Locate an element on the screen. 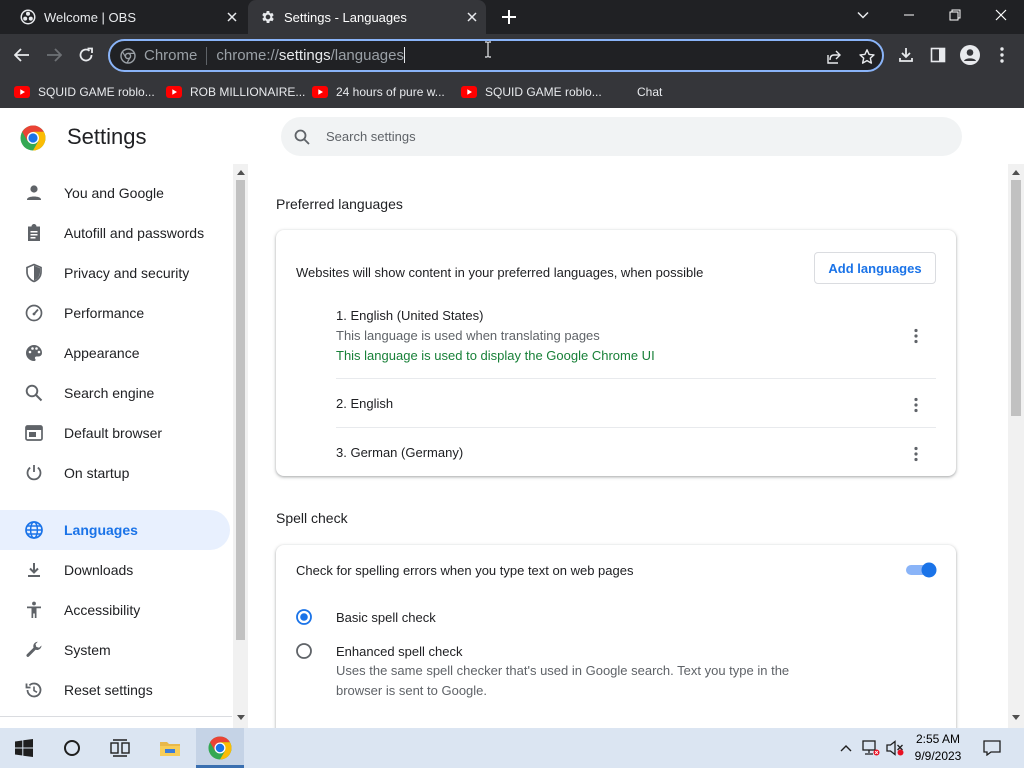  sidebar-item-appearance: Appearance is located at coordinates (116, 353).